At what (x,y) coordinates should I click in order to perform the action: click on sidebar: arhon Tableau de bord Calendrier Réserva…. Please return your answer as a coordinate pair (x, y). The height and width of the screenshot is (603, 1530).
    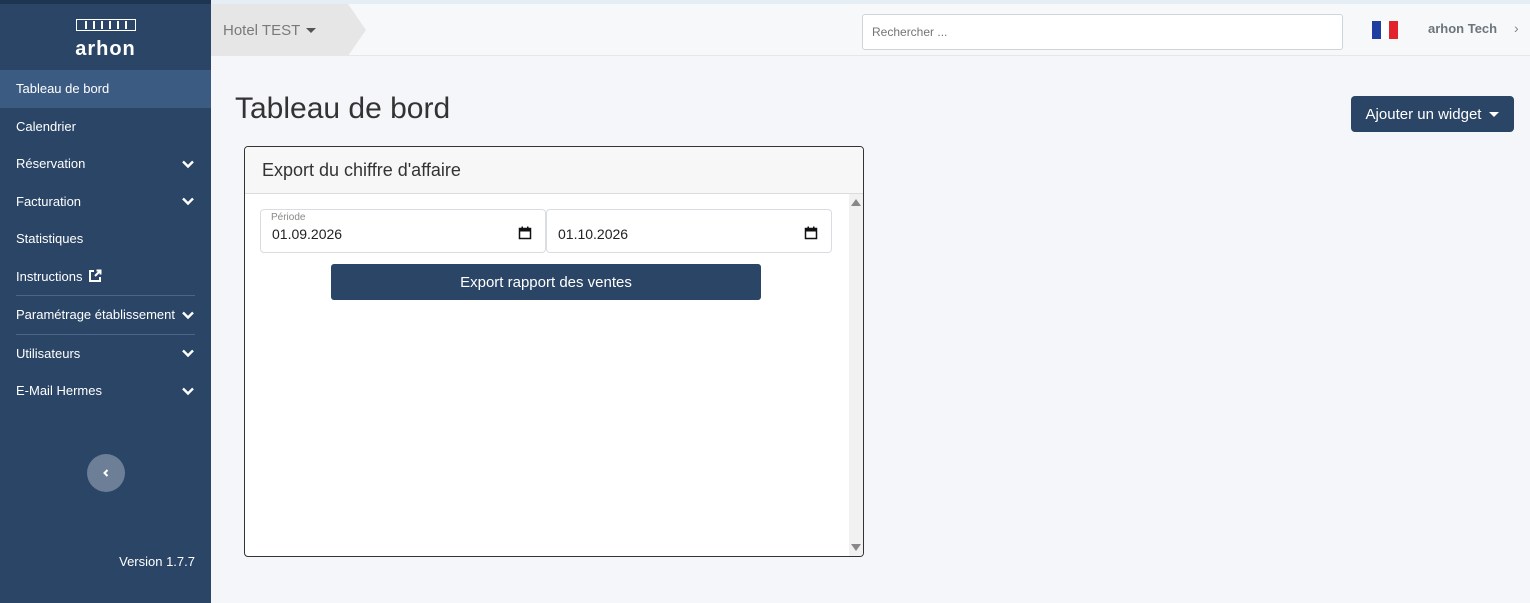
    Looking at the image, I should click on (105, 301).